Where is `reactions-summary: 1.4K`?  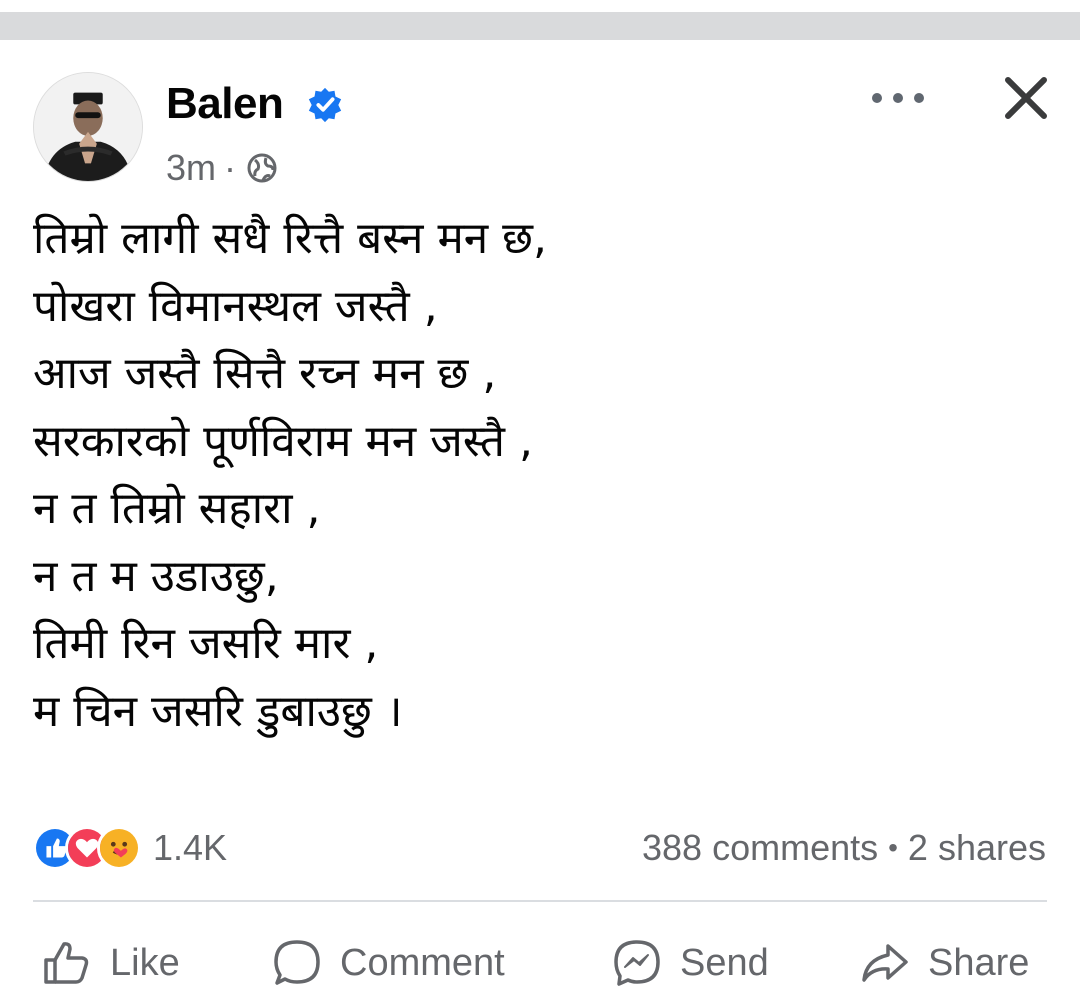
reactions-summary: 1.4K is located at coordinates (130, 848).